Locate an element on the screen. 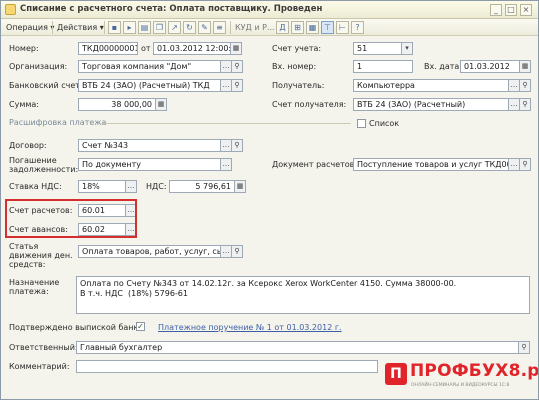 The image size is (539, 400). maximize-button: □ is located at coordinates (511, 10).